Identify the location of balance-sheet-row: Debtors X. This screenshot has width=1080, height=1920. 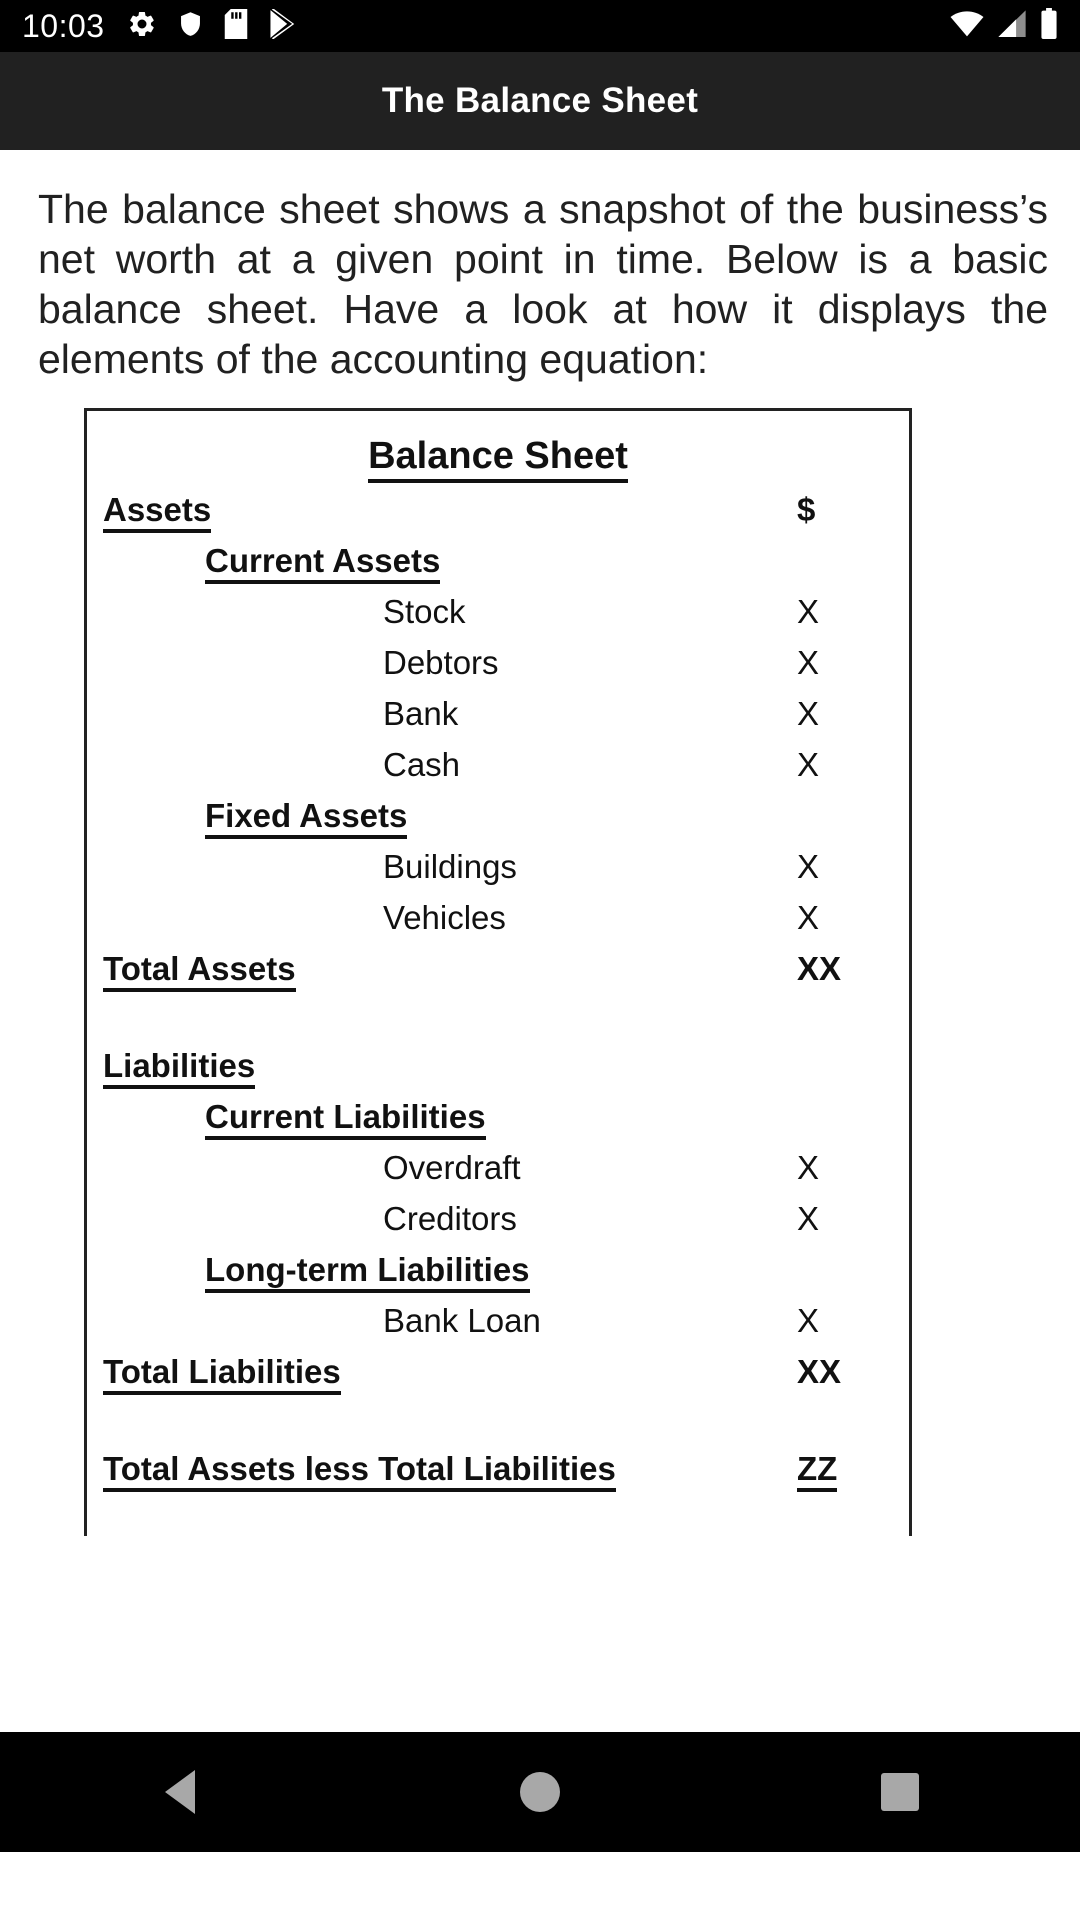
(498, 662).